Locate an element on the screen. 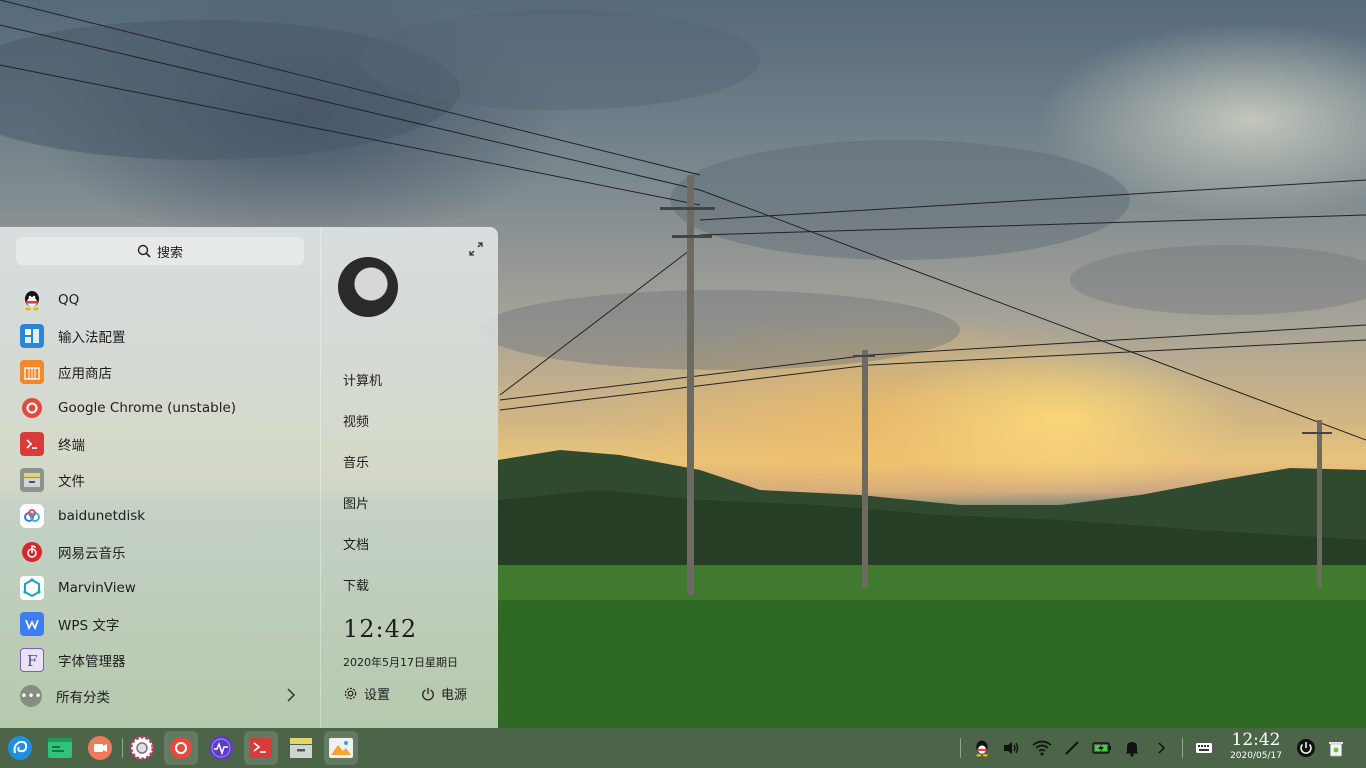 The width and height of the screenshot is (1366, 768). dock-screen-recorder is located at coordinates (100, 748).